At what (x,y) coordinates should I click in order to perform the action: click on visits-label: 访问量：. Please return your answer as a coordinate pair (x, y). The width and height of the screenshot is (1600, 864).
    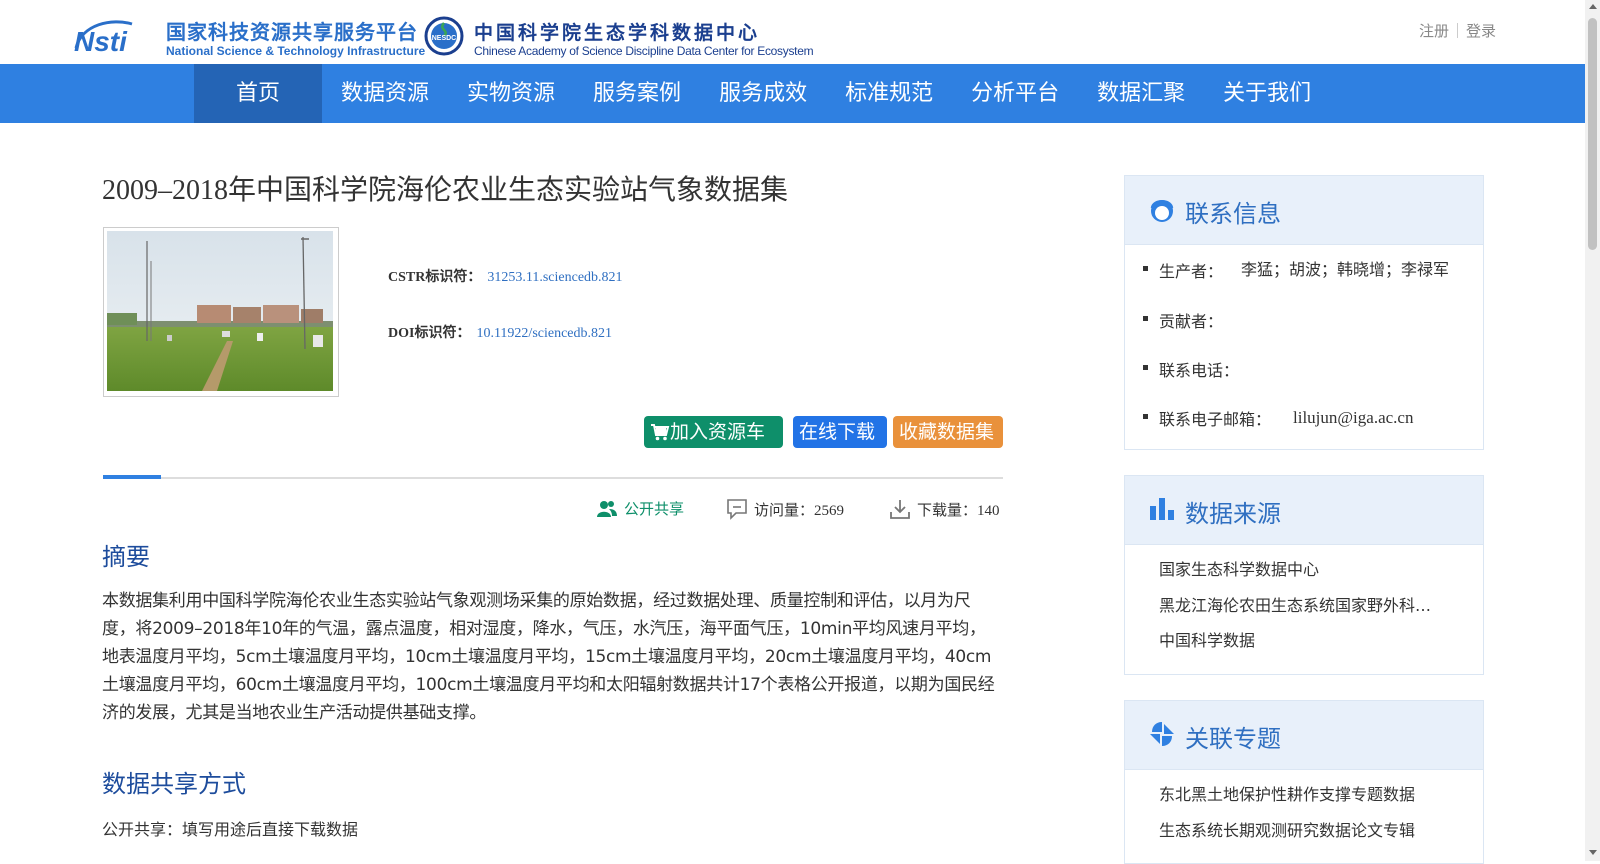
    Looking at the image, I should click on (784, 511).